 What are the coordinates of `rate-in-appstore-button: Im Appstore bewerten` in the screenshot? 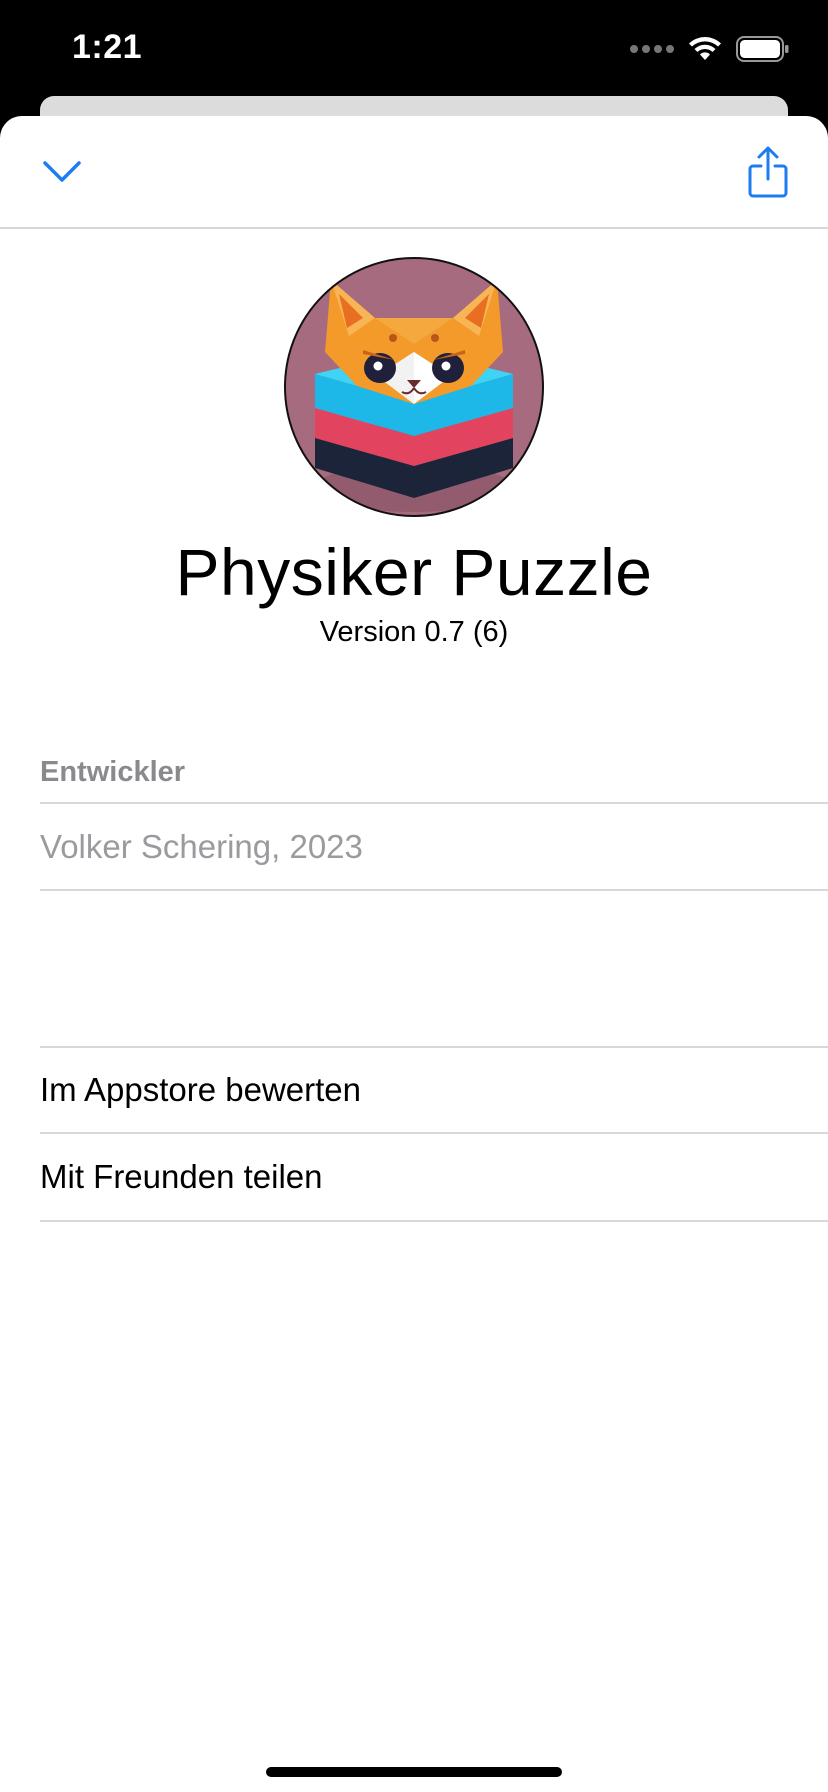 It's located at (434, 1090).